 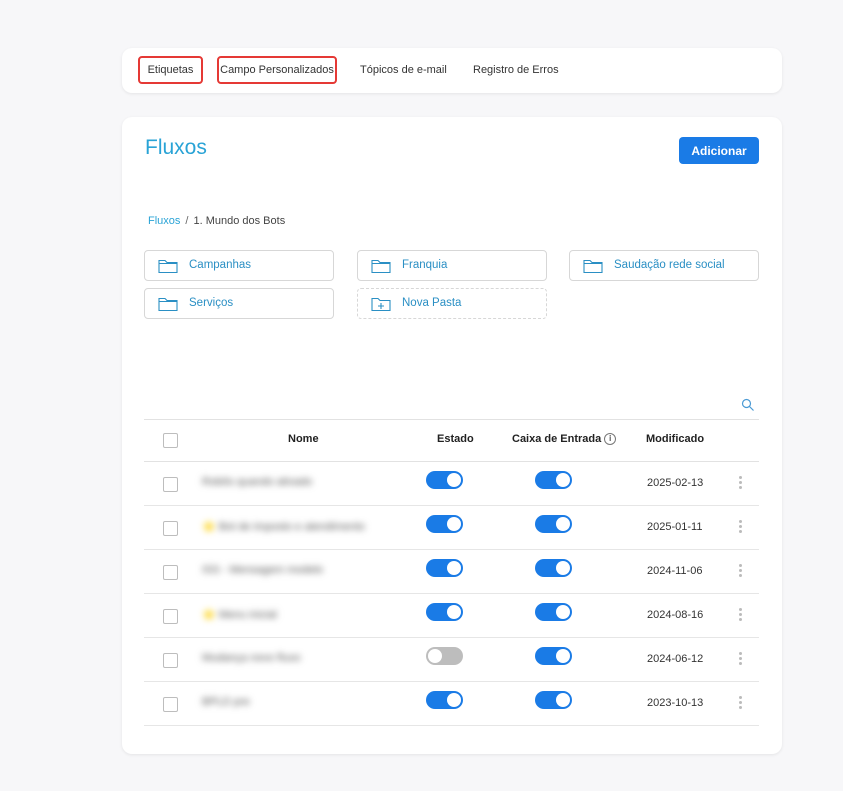 I want to click on breadcrumb-root-link: Fluxos, so click(x=164, y=221).